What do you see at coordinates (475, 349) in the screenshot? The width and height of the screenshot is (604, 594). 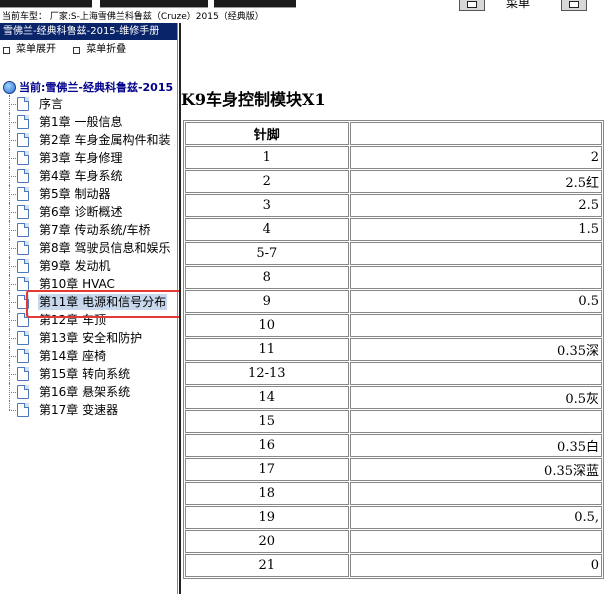 I see `pin-description: 0.35深` at bounding box center [475, 349].